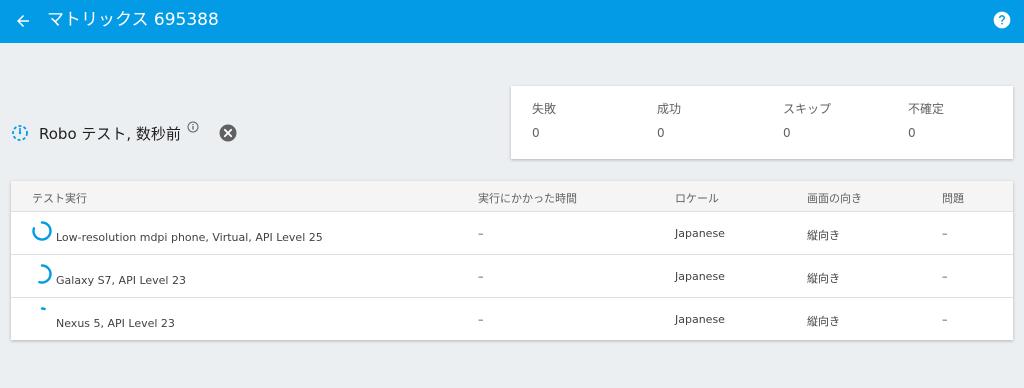  Describe the element at coordinates (544, 109) in the screenshot. I see `stat-label: 失敗` at that location.